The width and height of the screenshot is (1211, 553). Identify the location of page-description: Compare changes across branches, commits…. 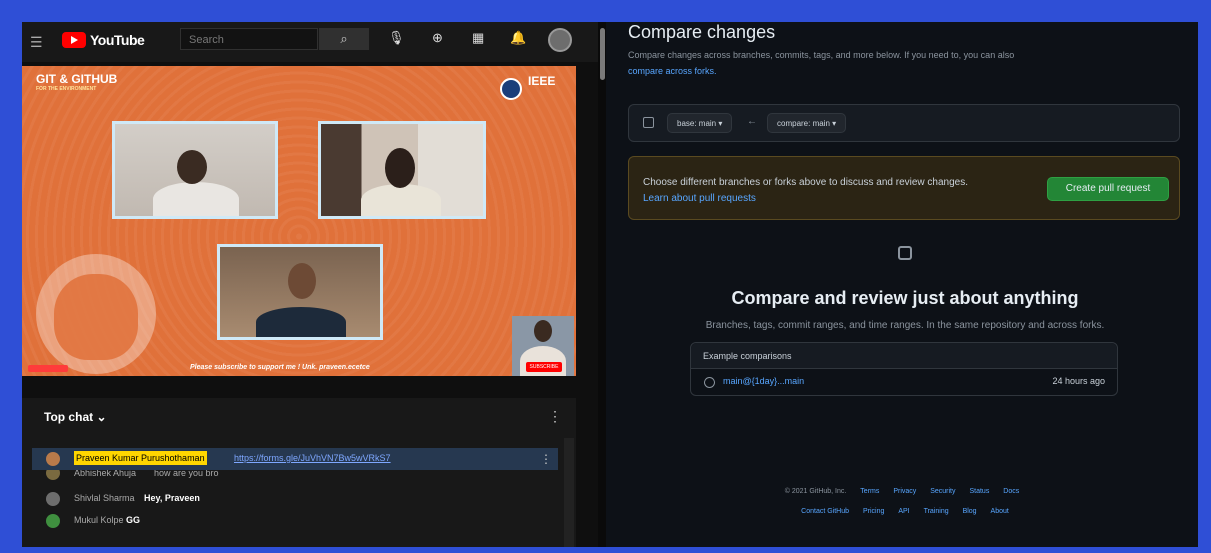
(821, 55).